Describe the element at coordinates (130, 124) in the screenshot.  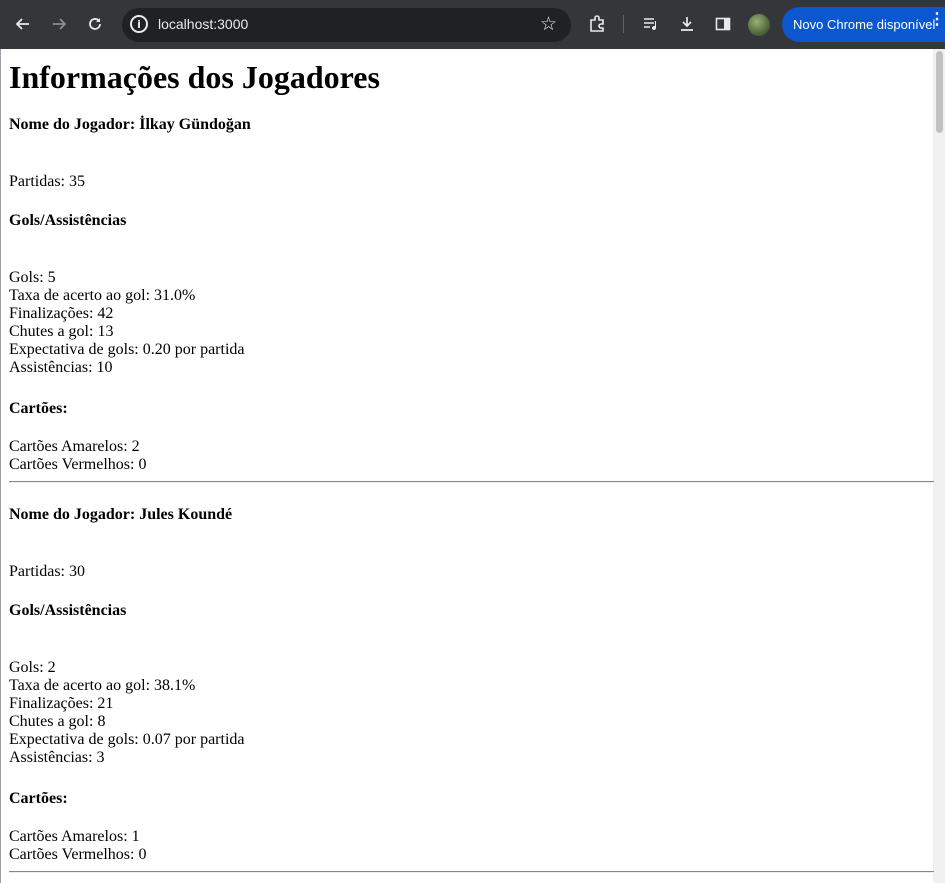
I see `player-name: Nome do Jogador: İlkay Gündoğan` at that location.